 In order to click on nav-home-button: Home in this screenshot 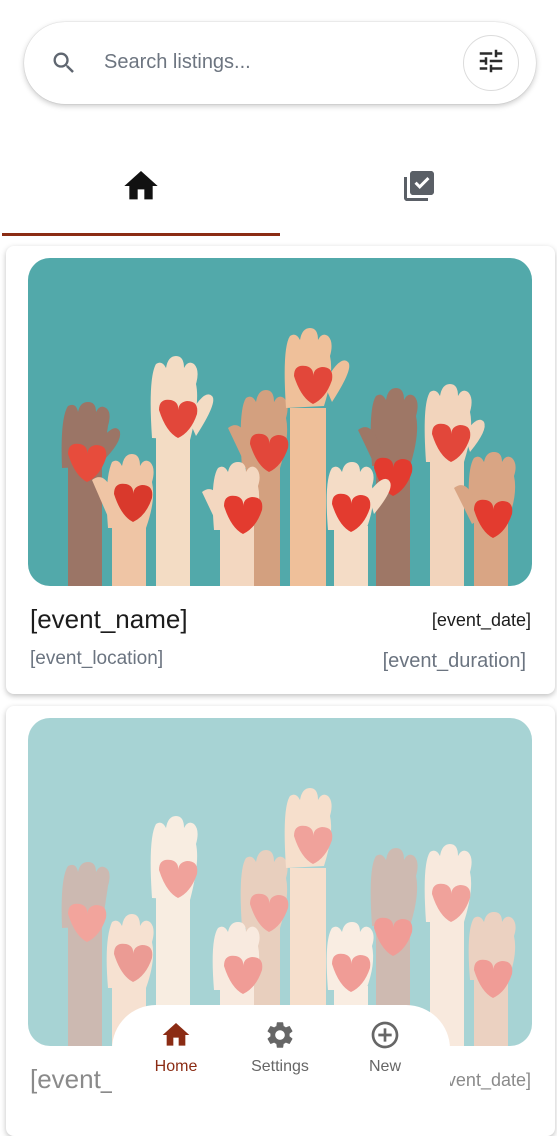, I will do `click(176, 1047)`.